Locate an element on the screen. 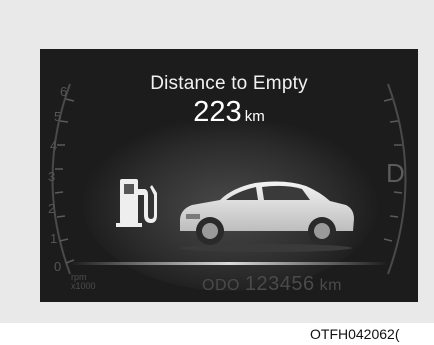 This screenshot has width=434, height=345. distance-to-empty-value: 223 km is located at coordinates (229, 112).